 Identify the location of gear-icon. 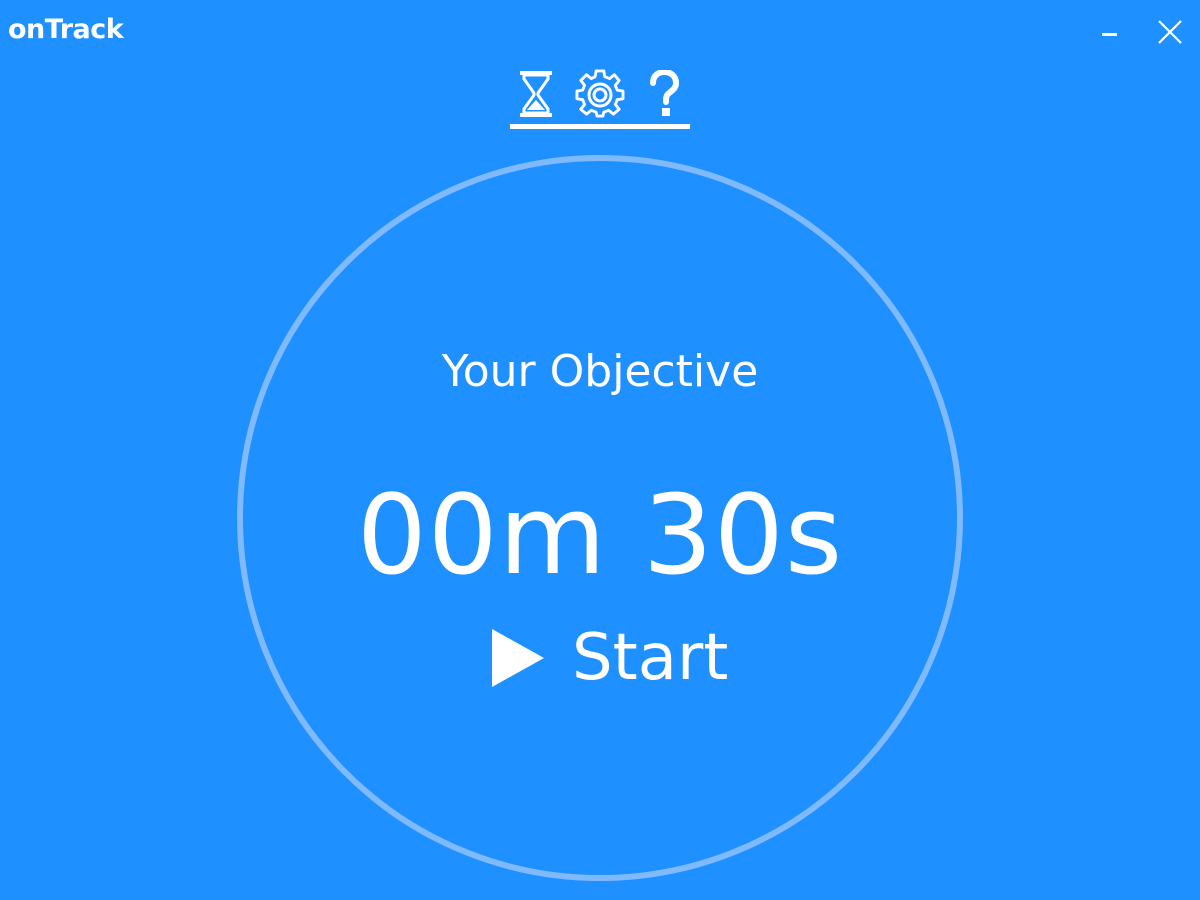
(600, 93).